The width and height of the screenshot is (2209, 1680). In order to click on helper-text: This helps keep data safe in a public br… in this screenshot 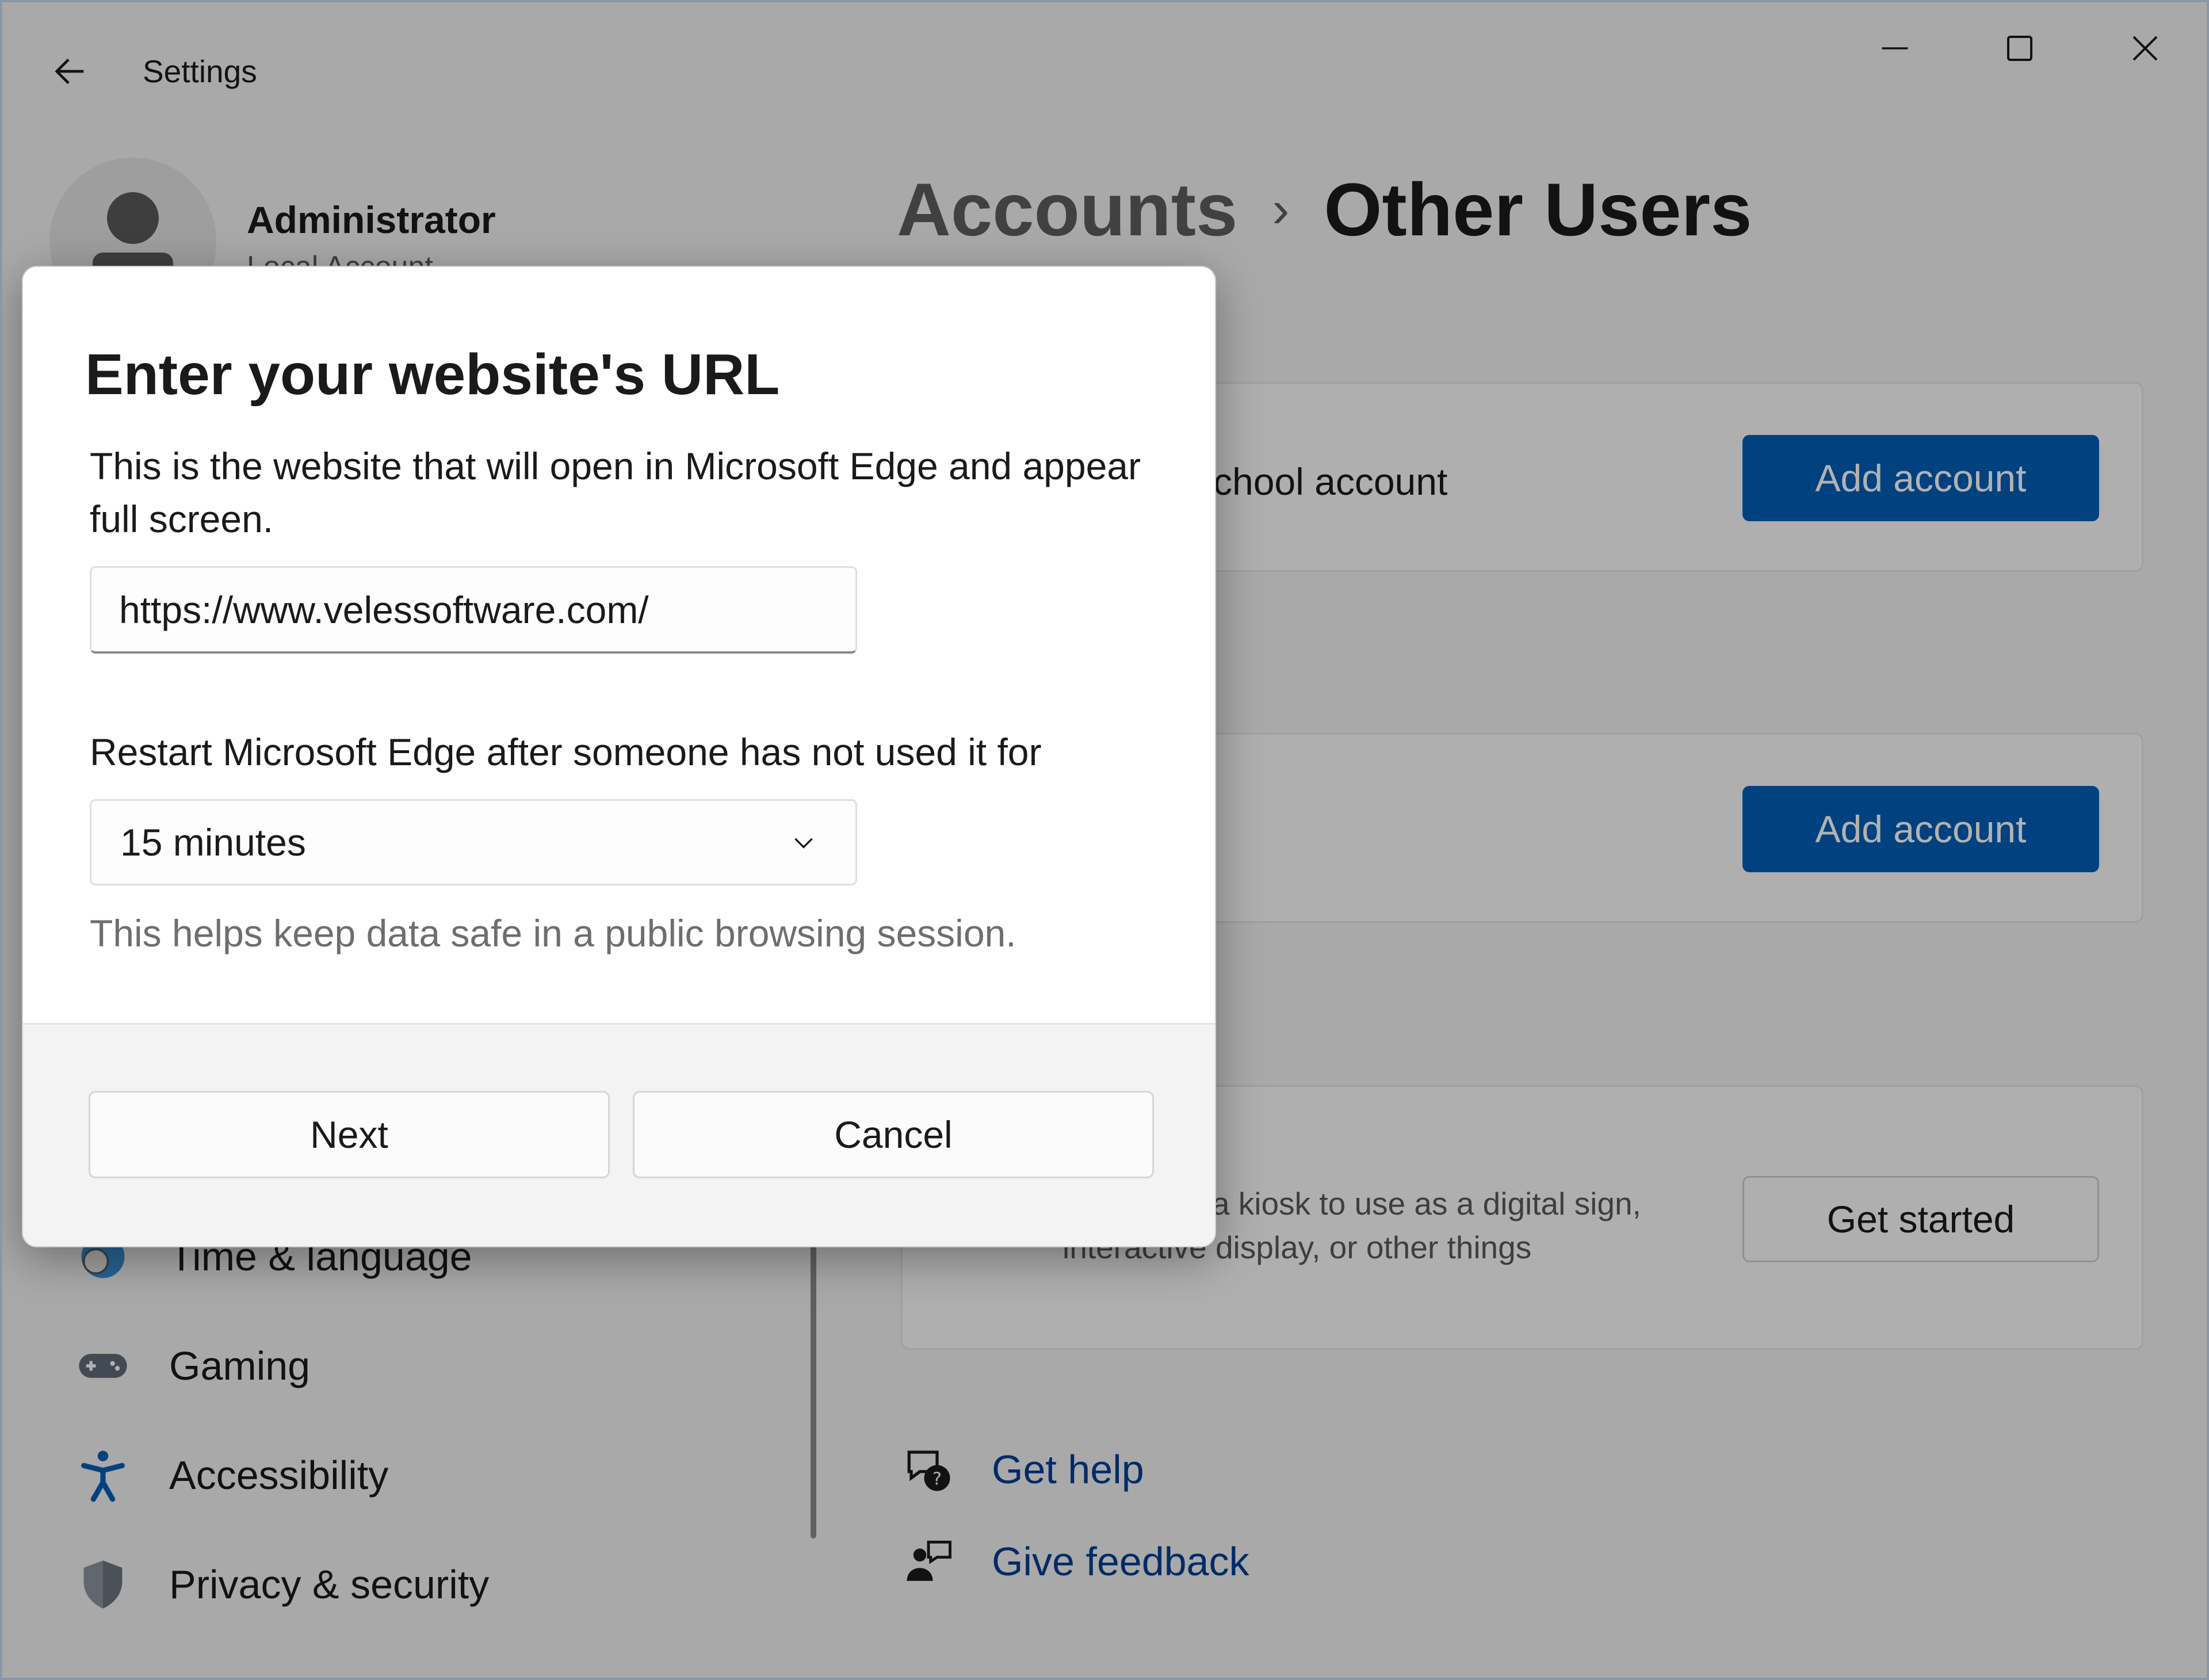, I will do `click(553, 933)`.